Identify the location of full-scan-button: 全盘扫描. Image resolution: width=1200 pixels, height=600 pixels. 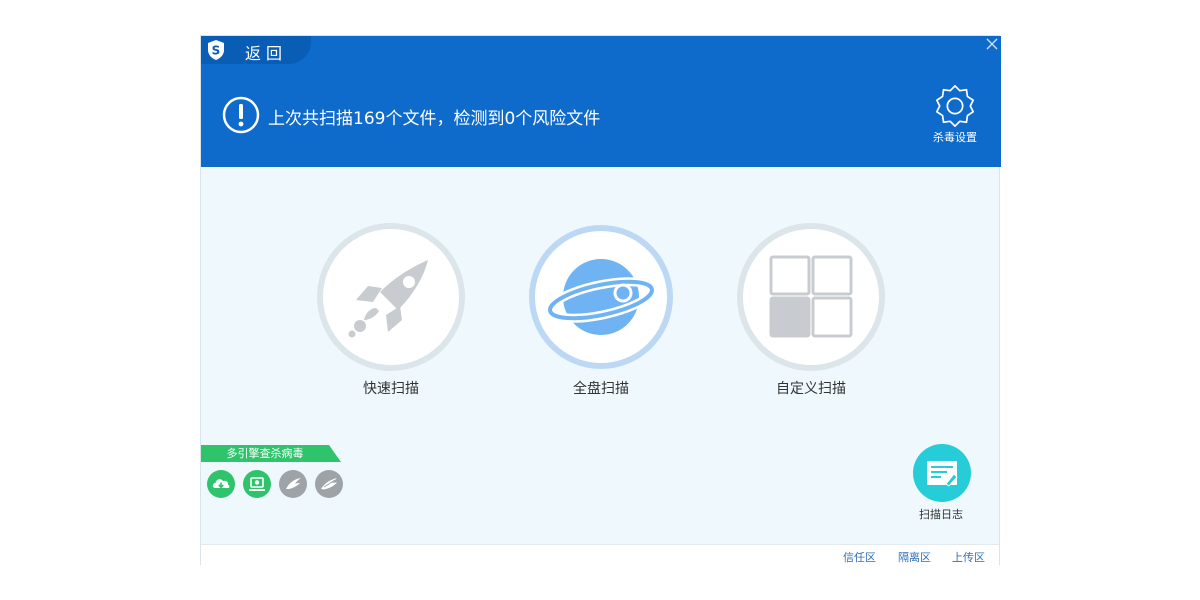
(601, 310).